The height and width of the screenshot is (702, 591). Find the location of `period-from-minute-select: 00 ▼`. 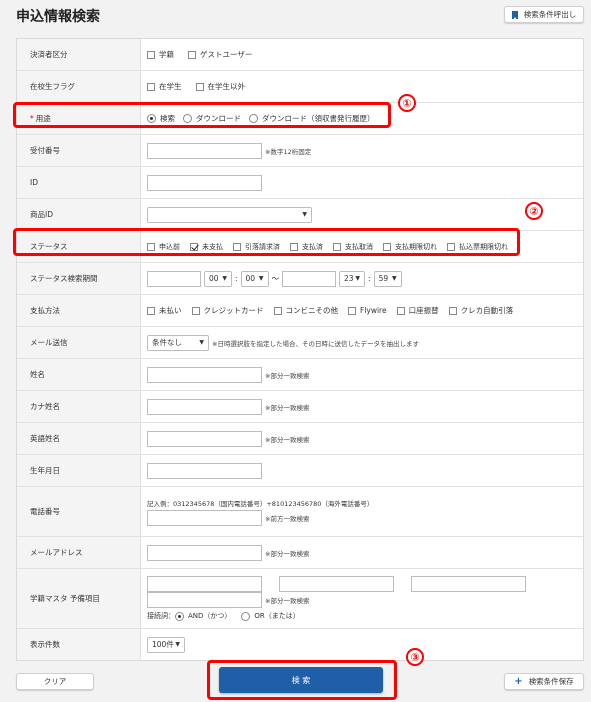

period-from-minute-select: 00 ▼ is located at coordinates (254, 278).